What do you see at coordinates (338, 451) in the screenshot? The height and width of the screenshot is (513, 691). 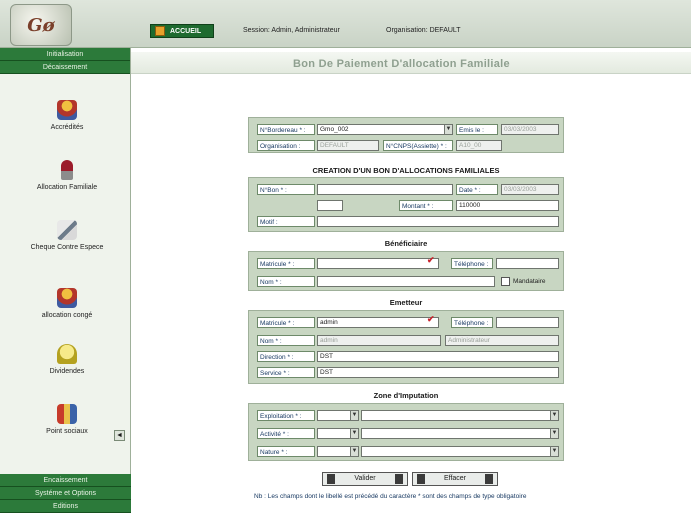 I see `nature-code-select: ▼` at bounding box center [338, 451].